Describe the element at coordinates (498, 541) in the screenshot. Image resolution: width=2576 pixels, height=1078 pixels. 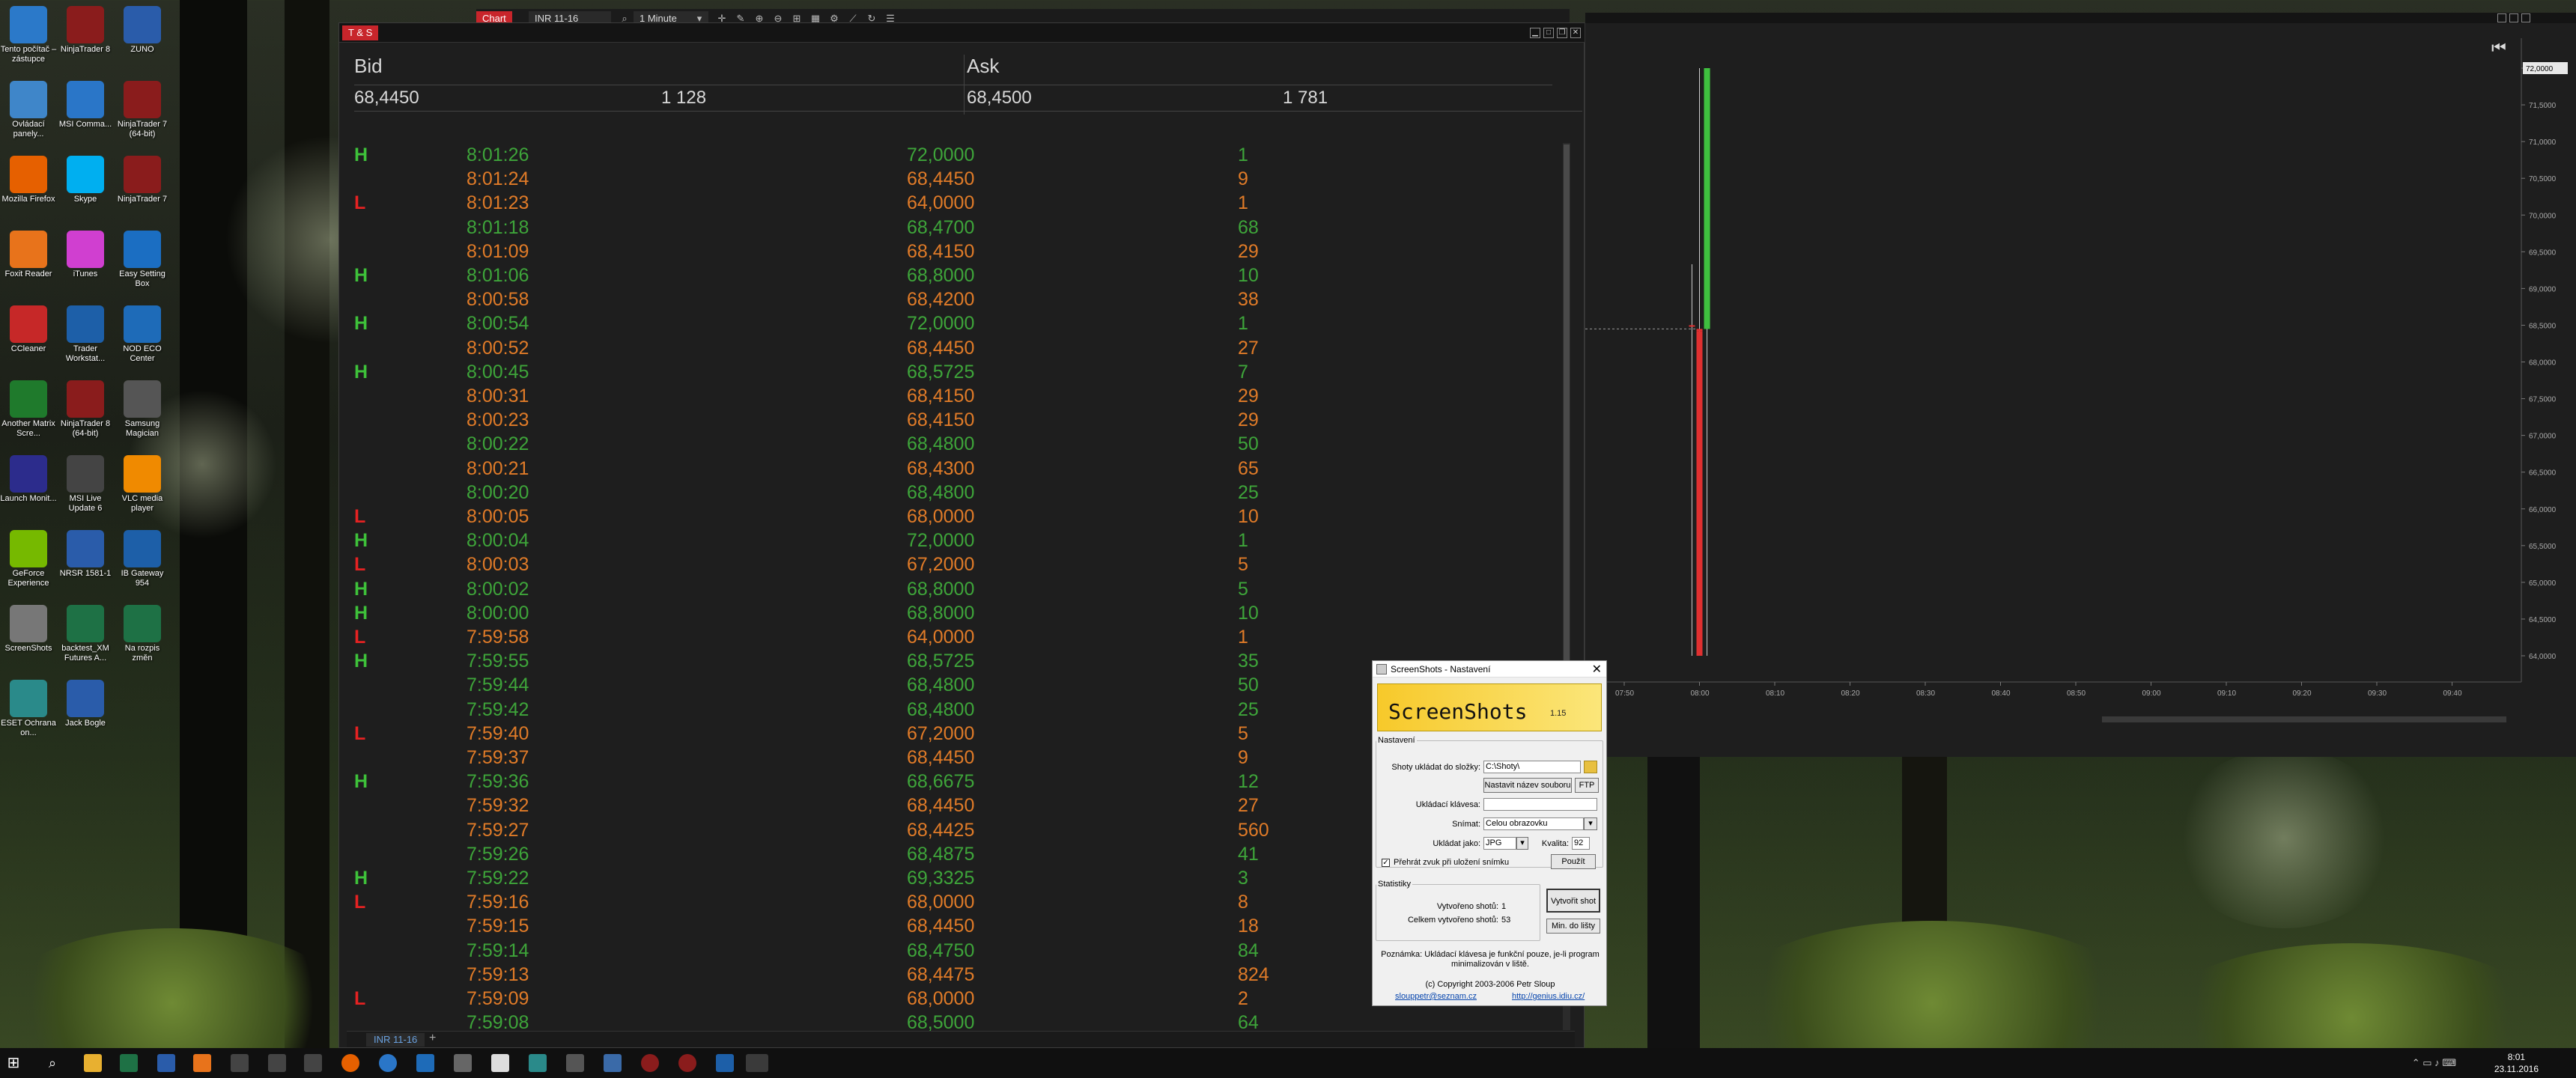
I see `trade-time: 8:00:04` at that location.